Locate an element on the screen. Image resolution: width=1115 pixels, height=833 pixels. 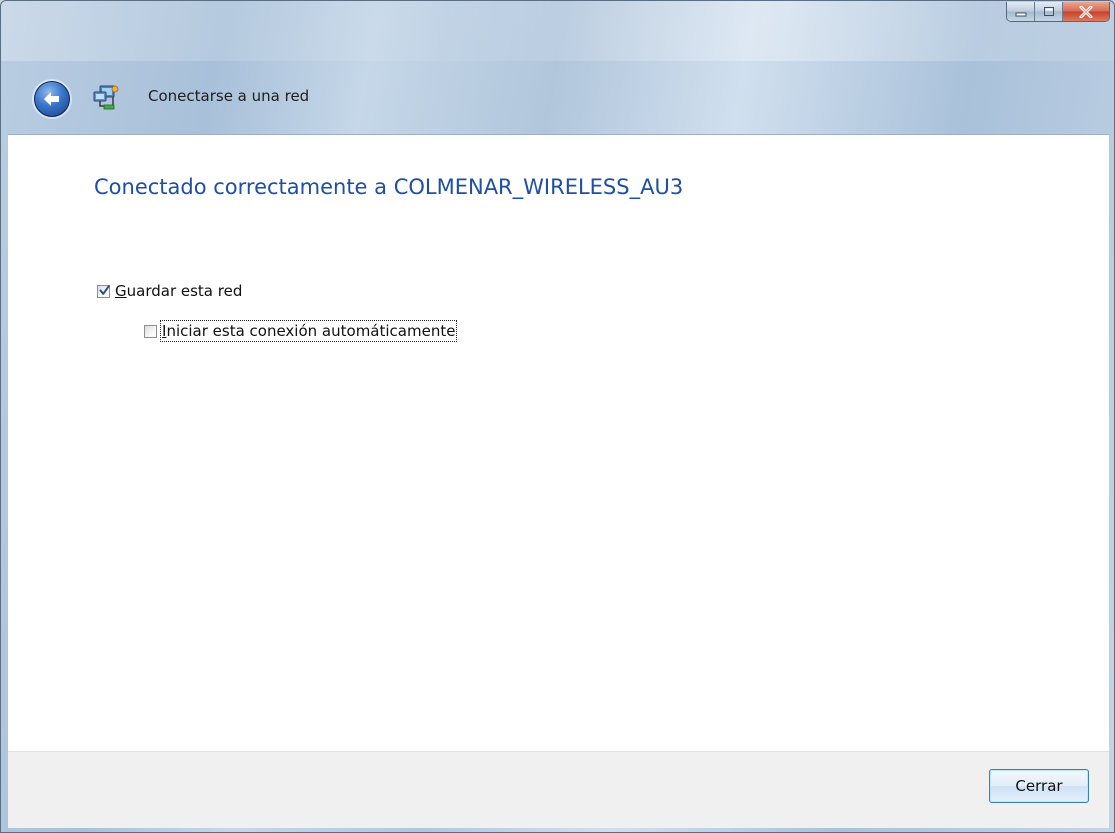
close-icon is located at coordinates (1086, 11).